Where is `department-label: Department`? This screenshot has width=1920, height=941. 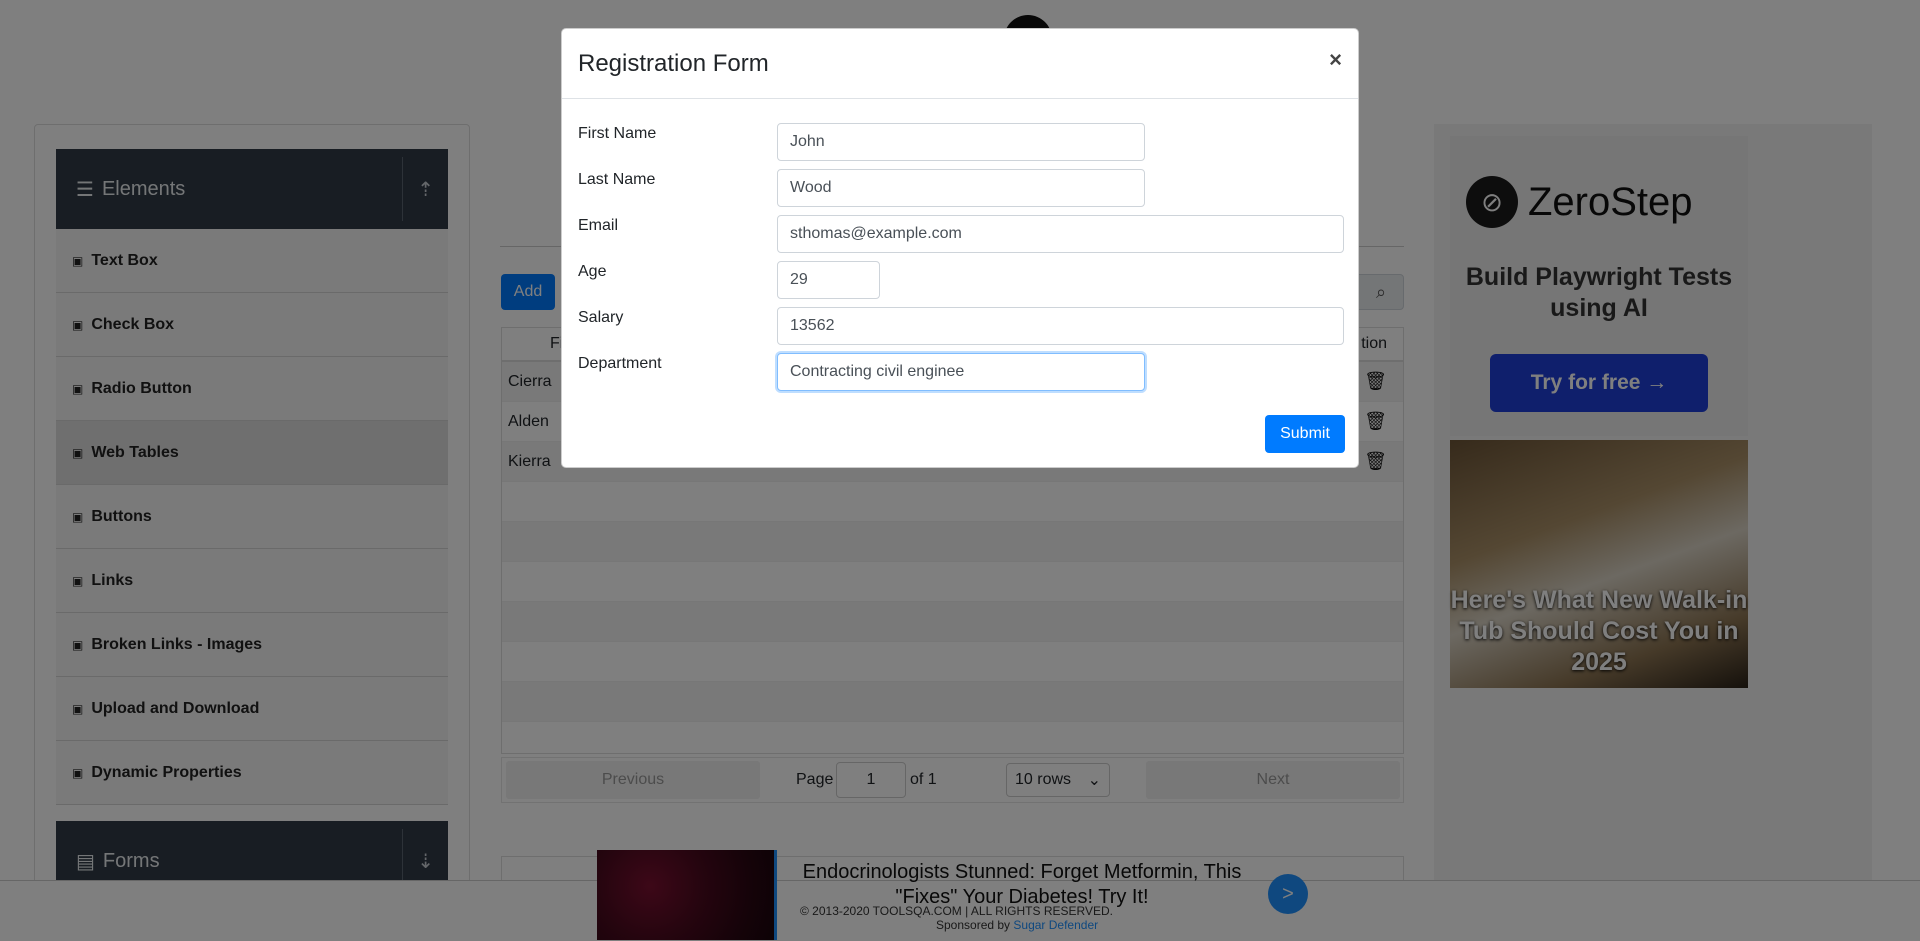
department-label: Department is located at coordinates (620, 363).